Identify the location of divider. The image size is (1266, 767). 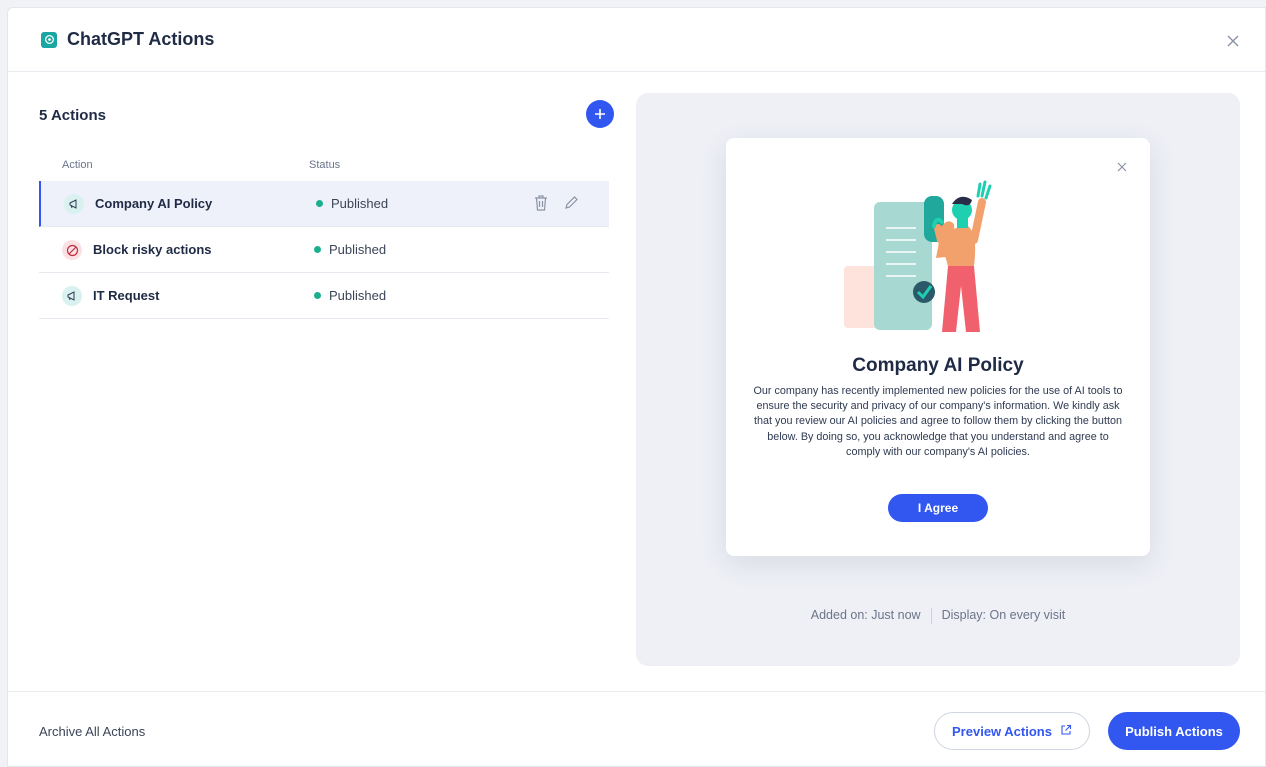
(931, 616).